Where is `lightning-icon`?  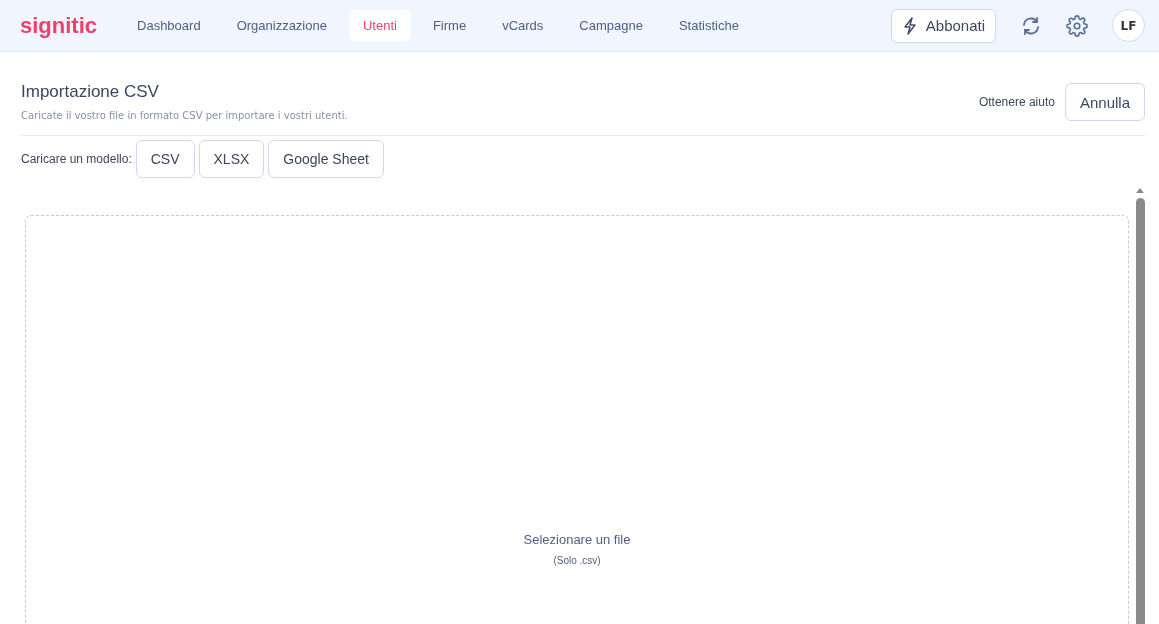 lightning-icon is located at coordinates (909, 25).